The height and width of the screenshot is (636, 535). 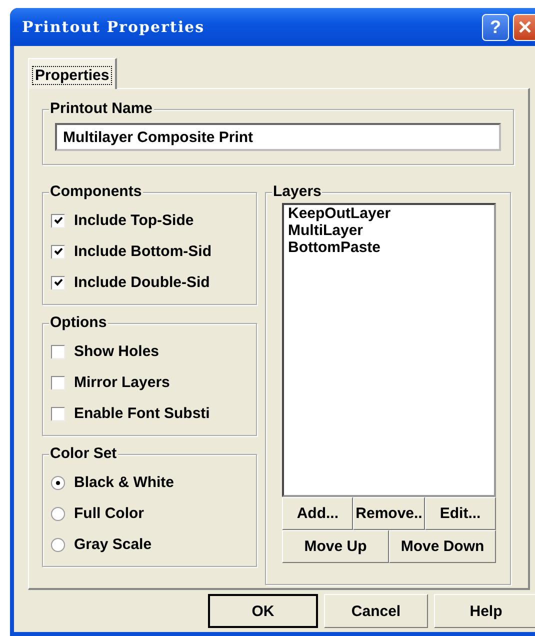 What do you see at coordinates (143, 251) in the screenshot?
I see `checkbox-label: Include Bottom-Sid` at bounding box center [143, 251].